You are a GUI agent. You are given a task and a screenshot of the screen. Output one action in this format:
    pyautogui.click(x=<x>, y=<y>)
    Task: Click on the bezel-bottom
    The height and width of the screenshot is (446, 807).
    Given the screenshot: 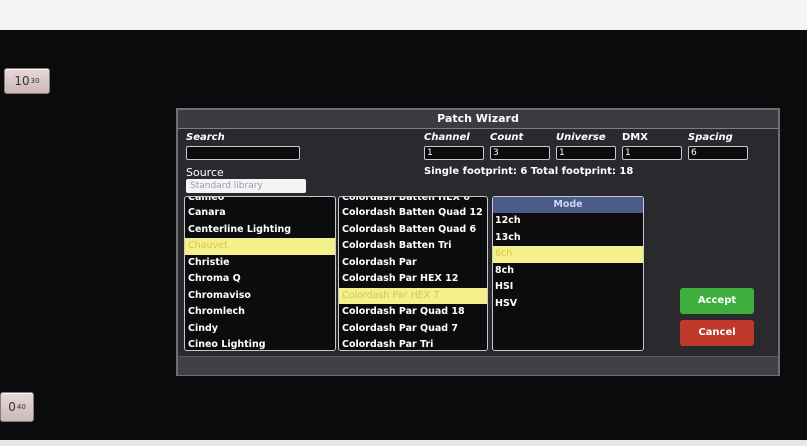 What is the action you would take?
    pyautogui.click(x=403, y=443)
    